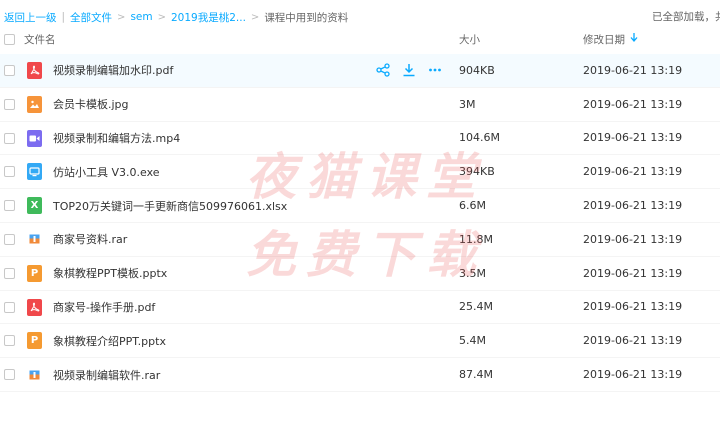 Image resolution: width=720 pixels, height=444 pixels. I want to click on more-icon, so click(435, 70).